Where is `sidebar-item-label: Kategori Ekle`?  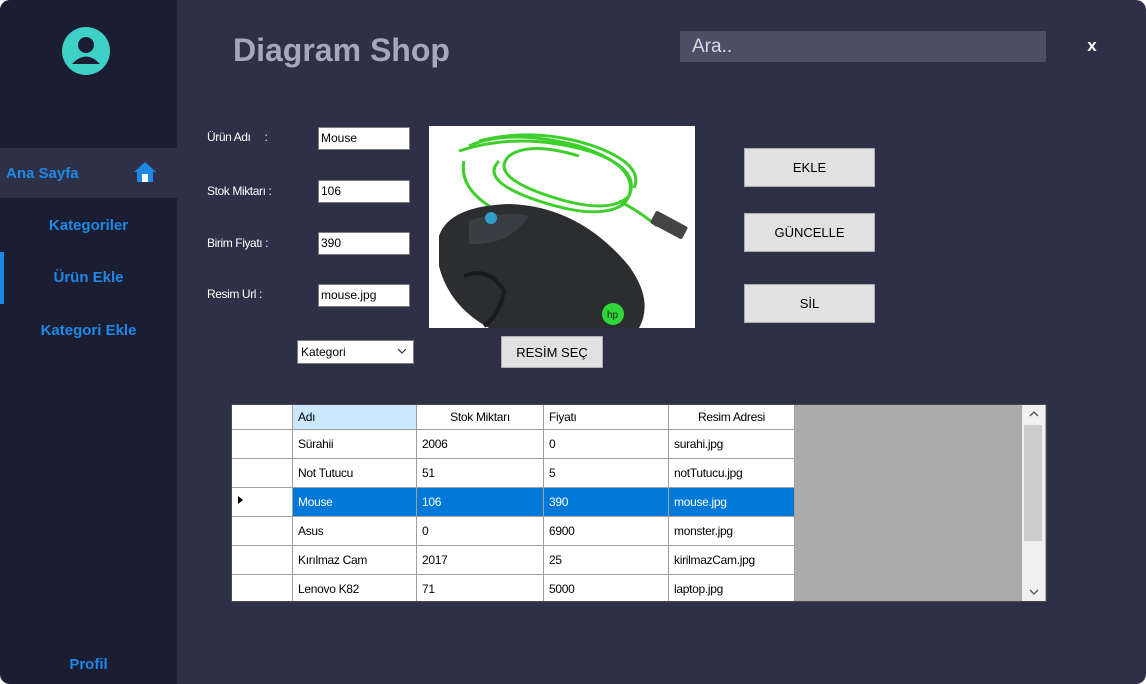 sidebar-item-label: Kategori Ekle is located at coordinates (88, 330).